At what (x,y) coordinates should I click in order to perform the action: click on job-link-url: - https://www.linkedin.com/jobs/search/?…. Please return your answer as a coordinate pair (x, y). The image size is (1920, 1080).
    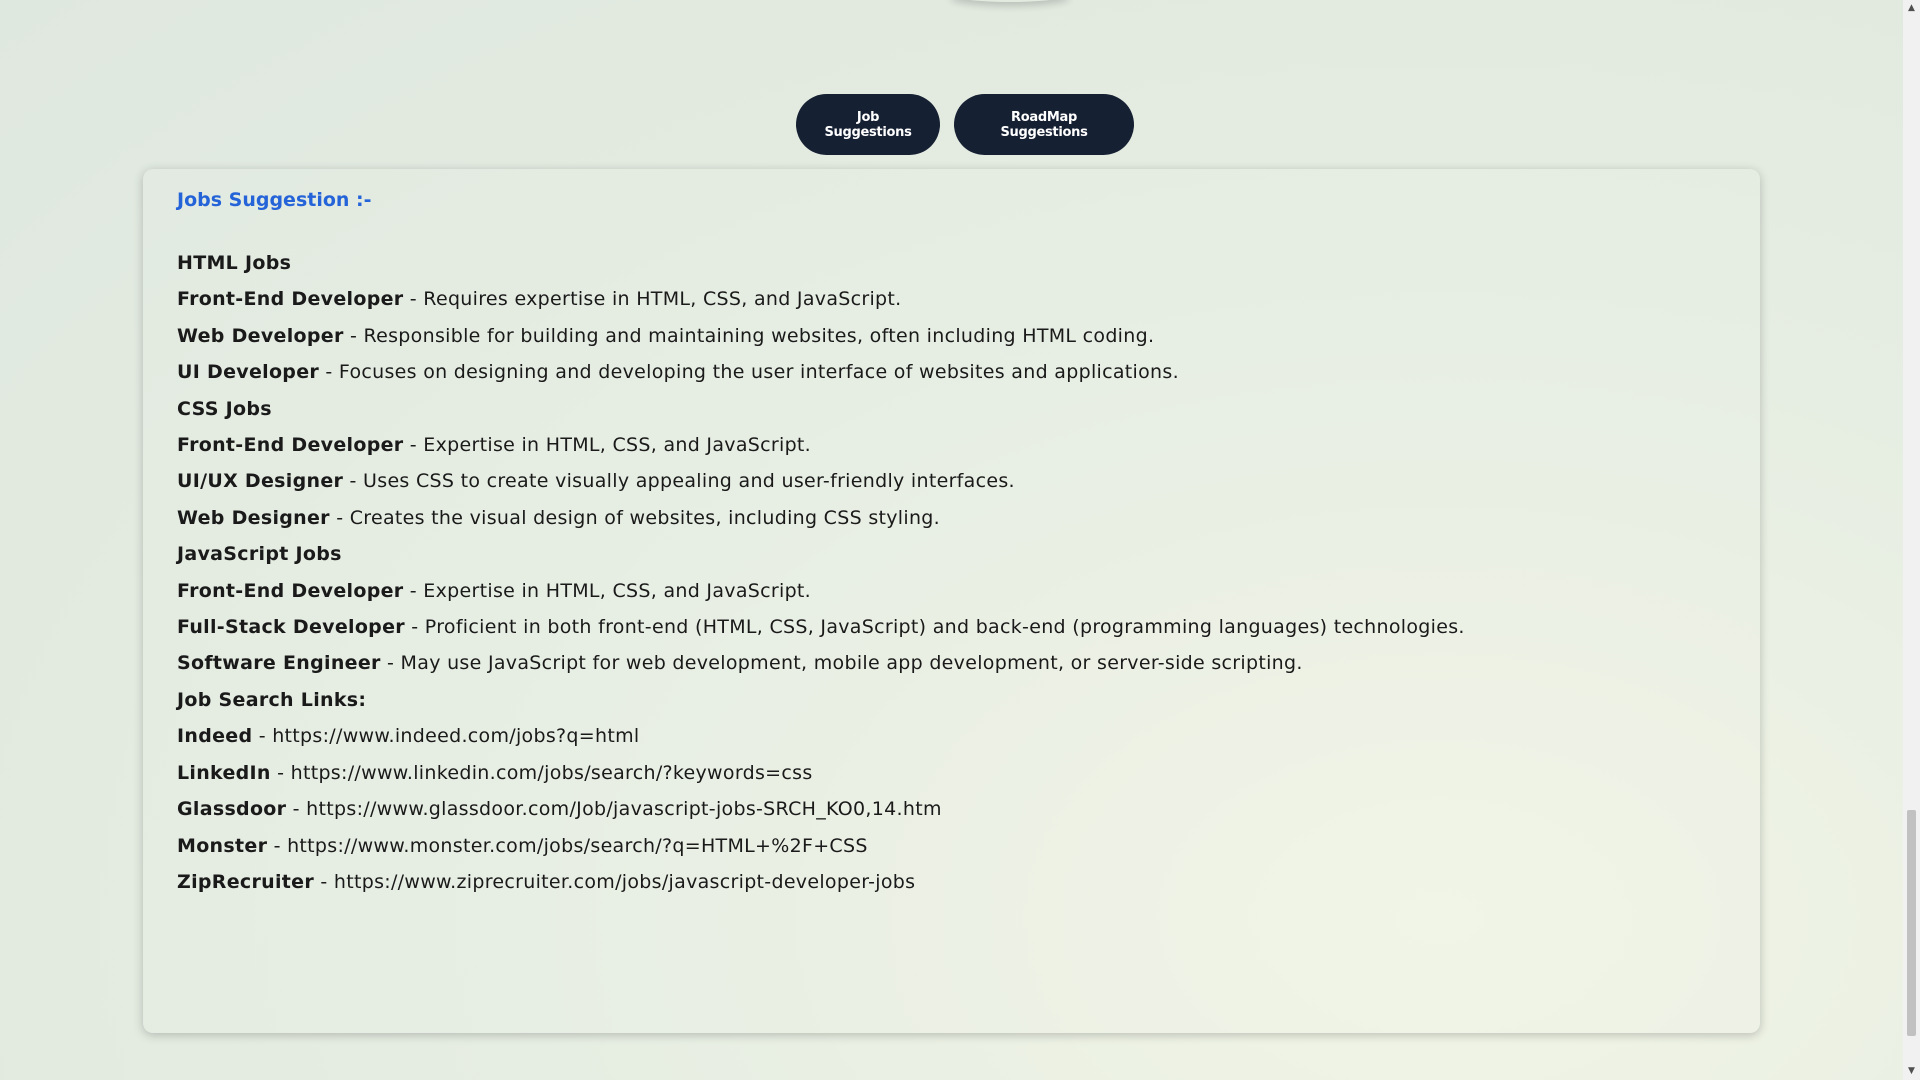
    Looking at the image, I should click on (541, 772).